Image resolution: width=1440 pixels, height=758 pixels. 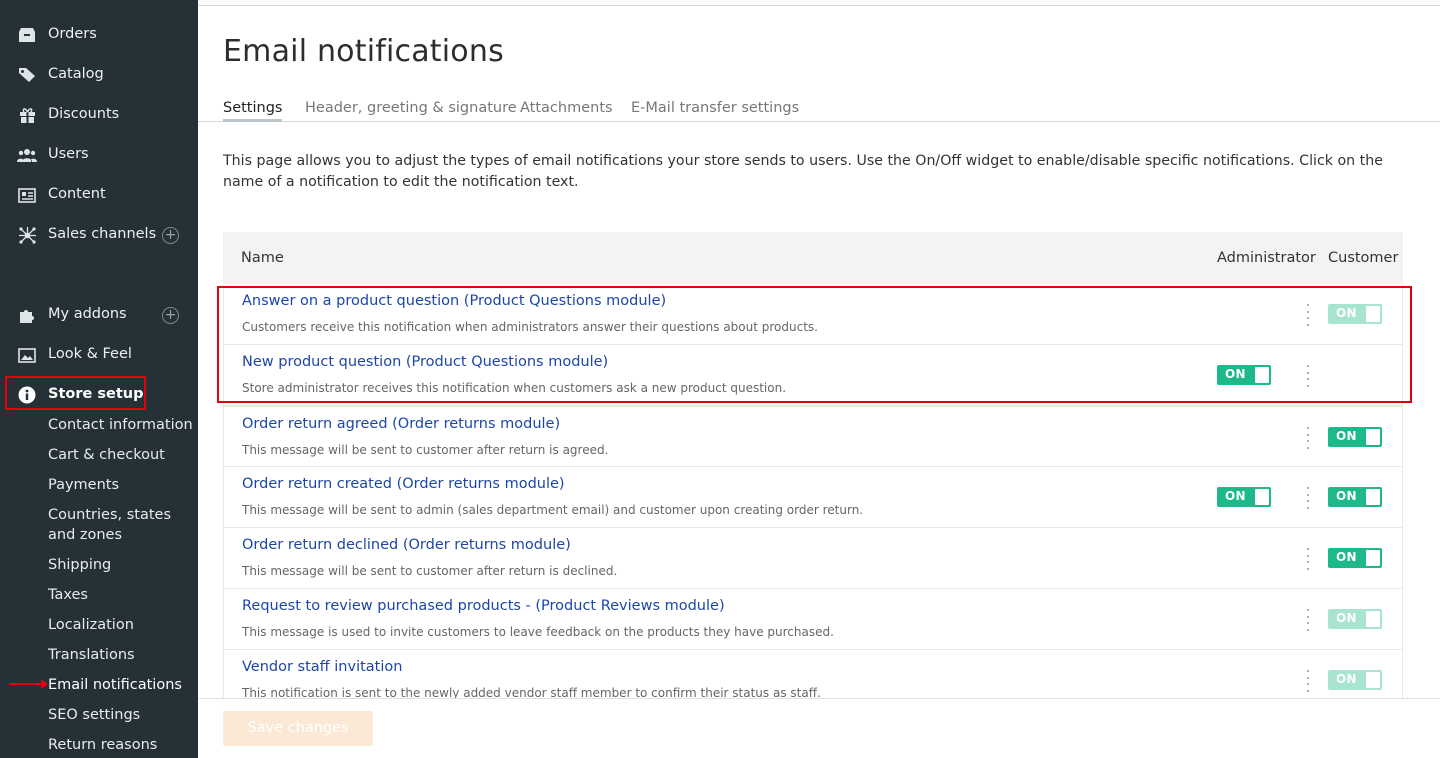 What do you see at coordinates (298, 728) in the screenshot?
I see `save-changes-button: Save changes` at bounding box center [298, 728].